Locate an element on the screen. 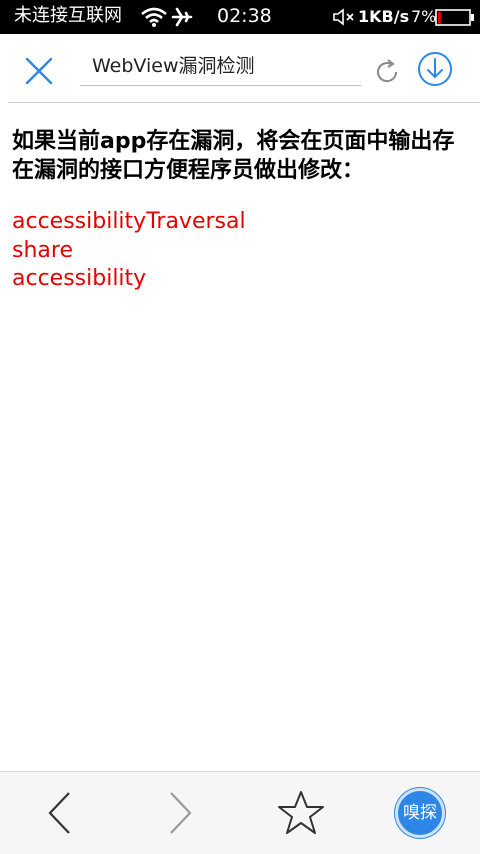 This screenshot has width=480, height=854. battery-percent: 7% is located at coordinates (424, 16).